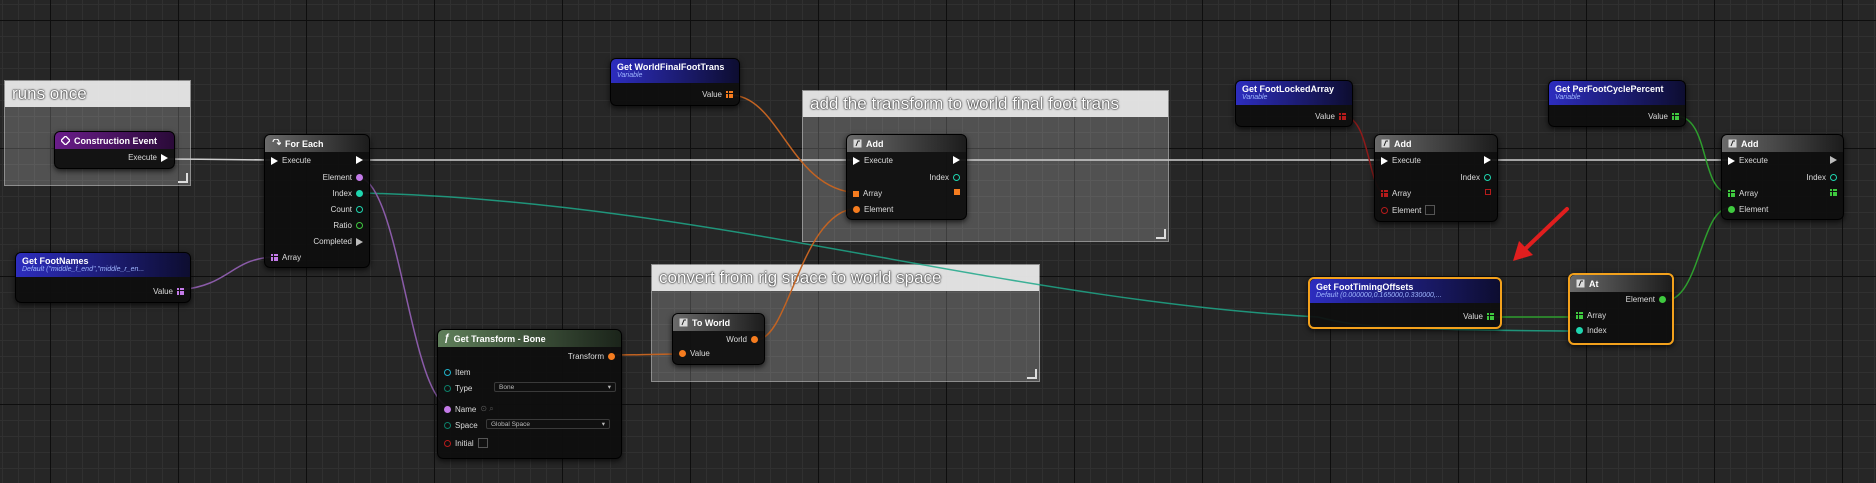 This screenshot has width=1876, height=483. Describe the element at coordinates (148, 157) in the screenshot. I see `execute-output-pin: Execute` at that location.